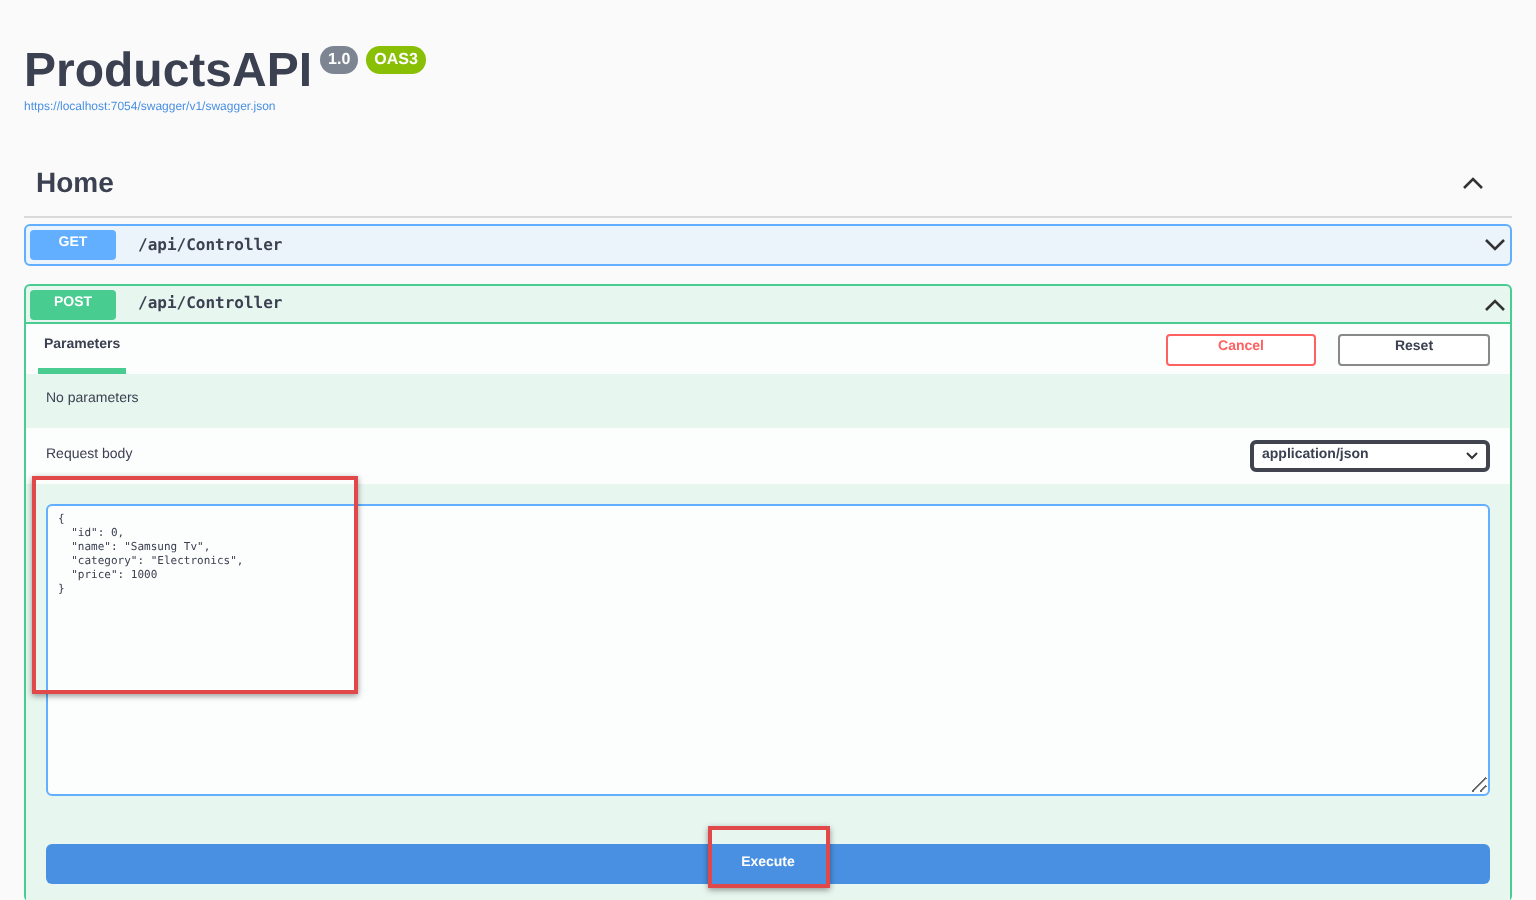  I want to click on spec-badge: OAS3, so click(396, 60).